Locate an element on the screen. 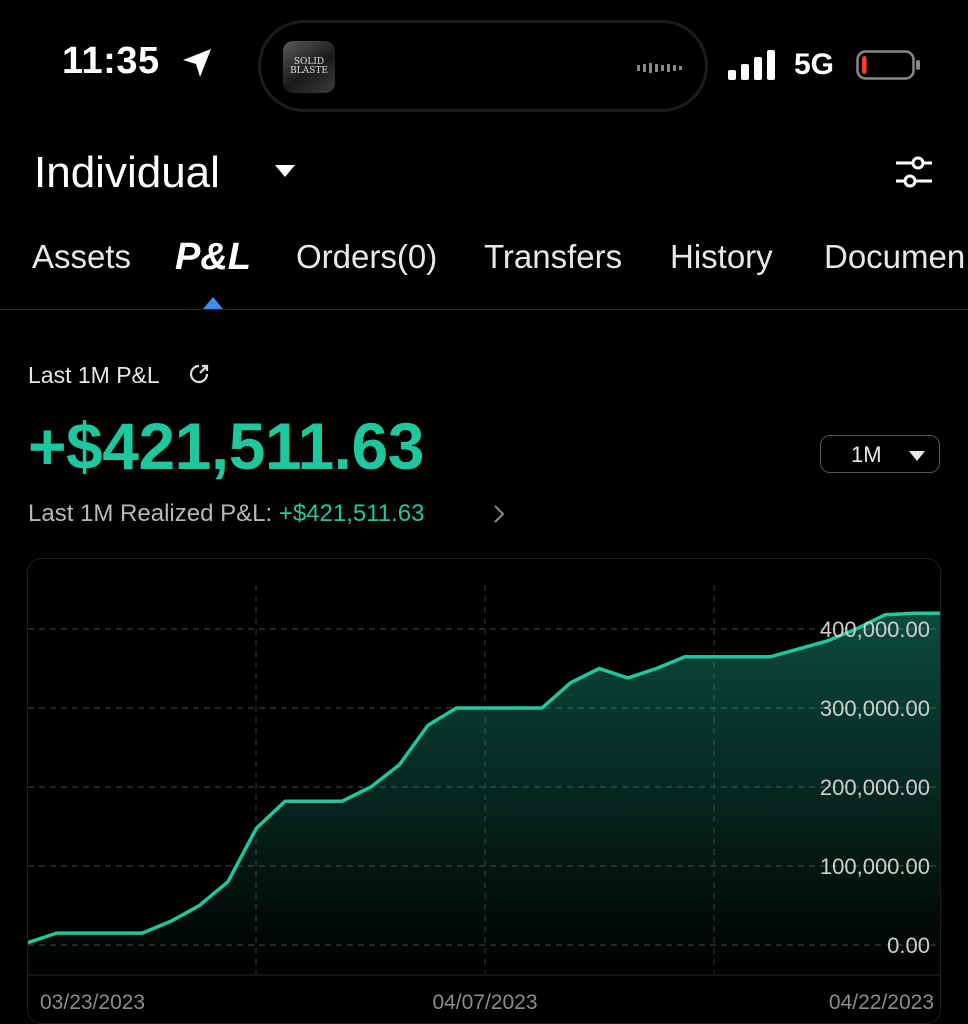  period-selector-label: 1M is located at coordinates (866, 454).